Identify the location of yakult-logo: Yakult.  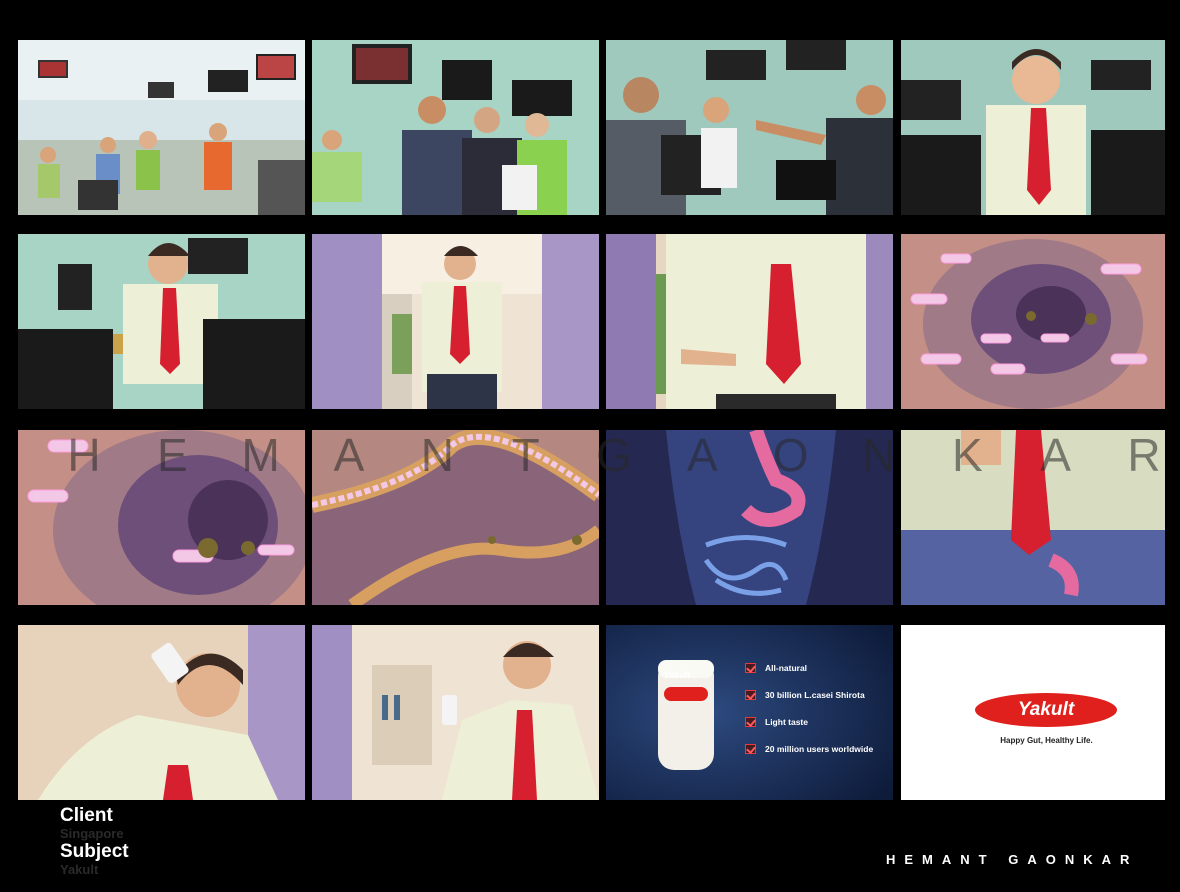
(1046, 710).